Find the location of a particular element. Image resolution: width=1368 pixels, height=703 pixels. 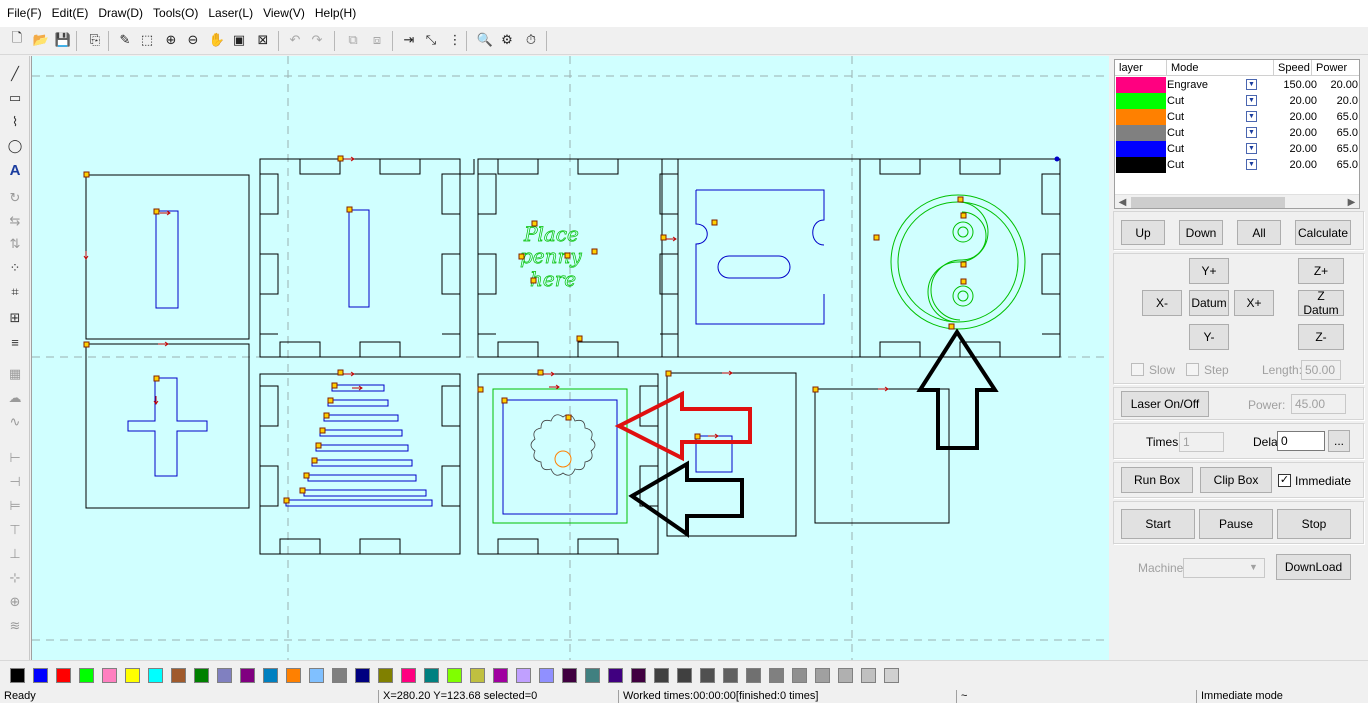

scroll-left-icon: ◀ is located at coordinates (1122, 201).